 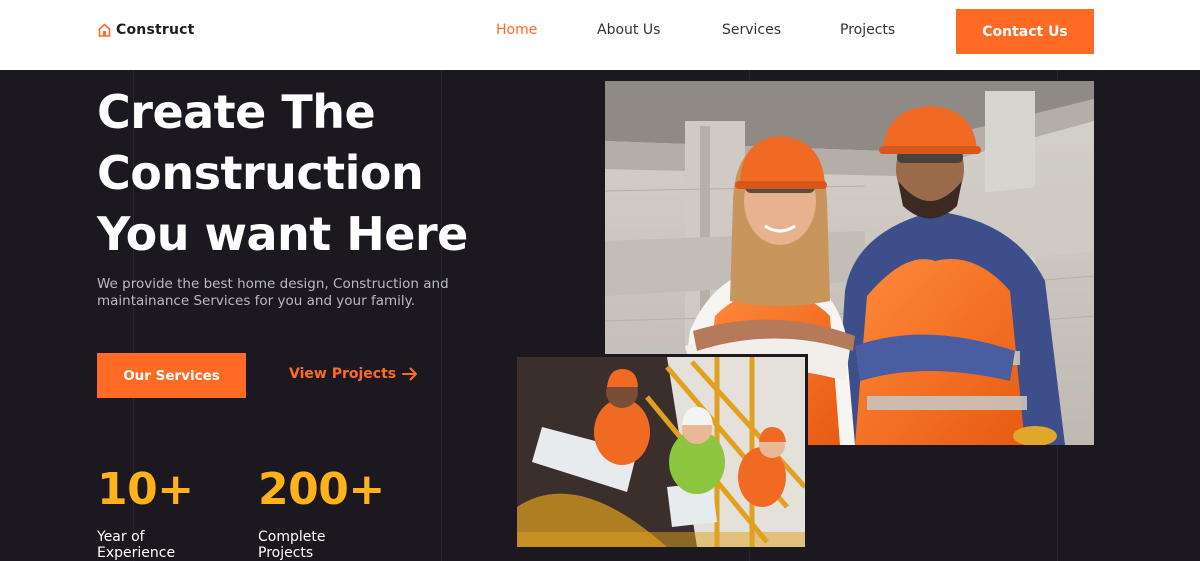 What do you see at coordinates (236, 112) in the screenshot?
I see `hero-title-line: Create The` at bounding box center [236, 112].